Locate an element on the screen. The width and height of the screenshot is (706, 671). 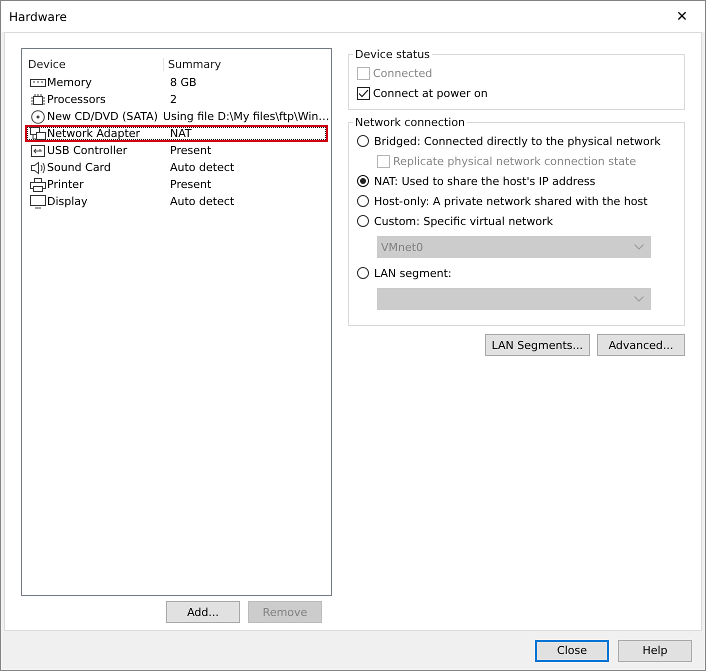
device-name: New CD/DVD (SATA) is located at coordinates (102, 116).